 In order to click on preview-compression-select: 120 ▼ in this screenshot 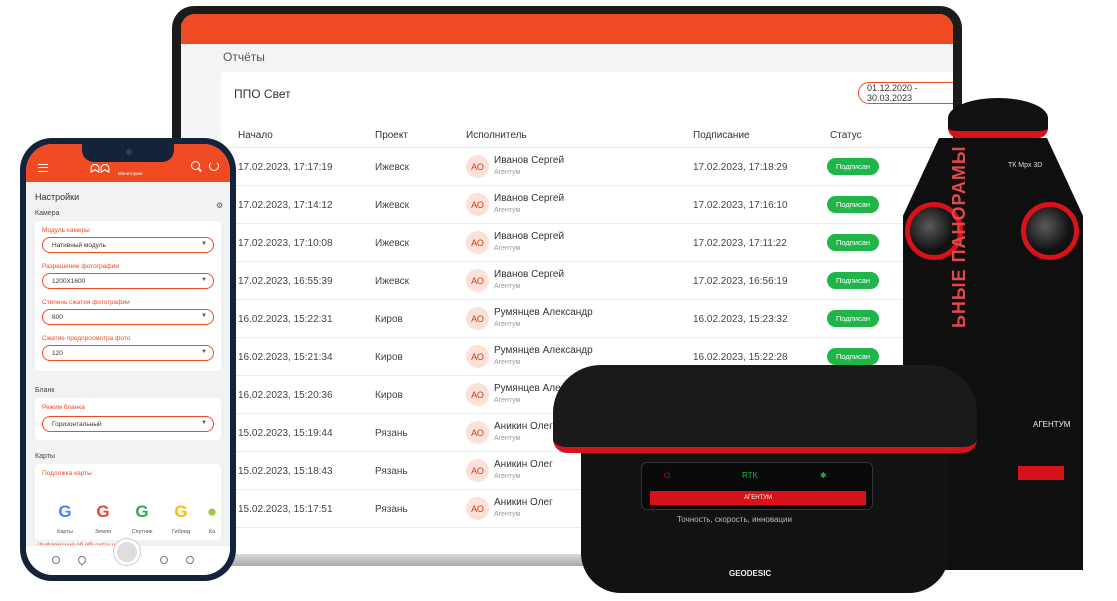, I will do `click(128, 353)`.